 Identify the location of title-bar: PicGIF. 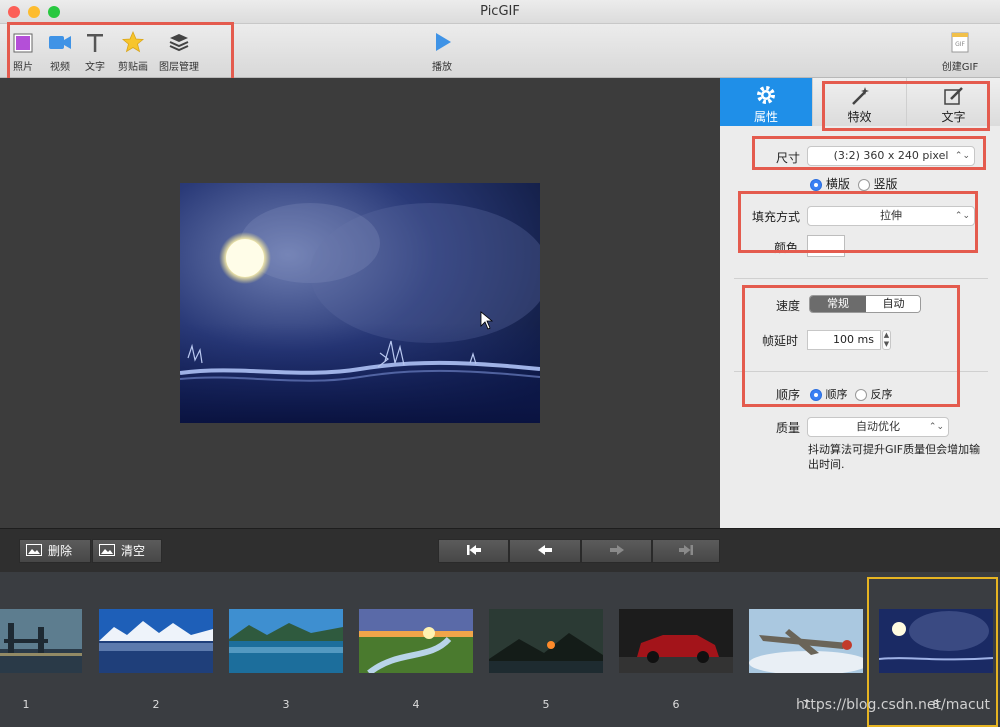
(500, 12).